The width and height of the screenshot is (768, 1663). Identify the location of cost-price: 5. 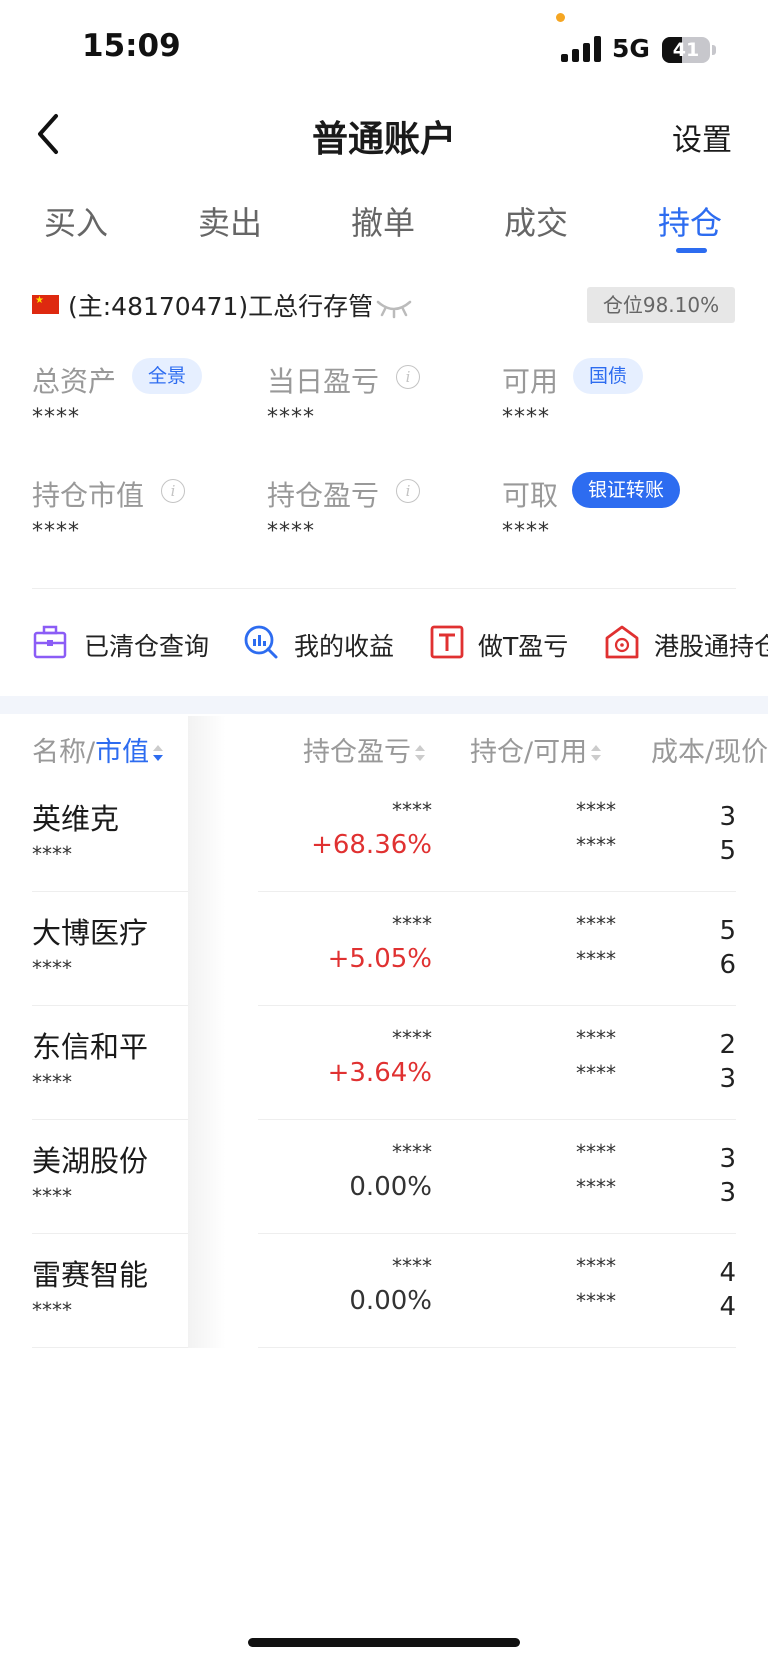
(727, 931).